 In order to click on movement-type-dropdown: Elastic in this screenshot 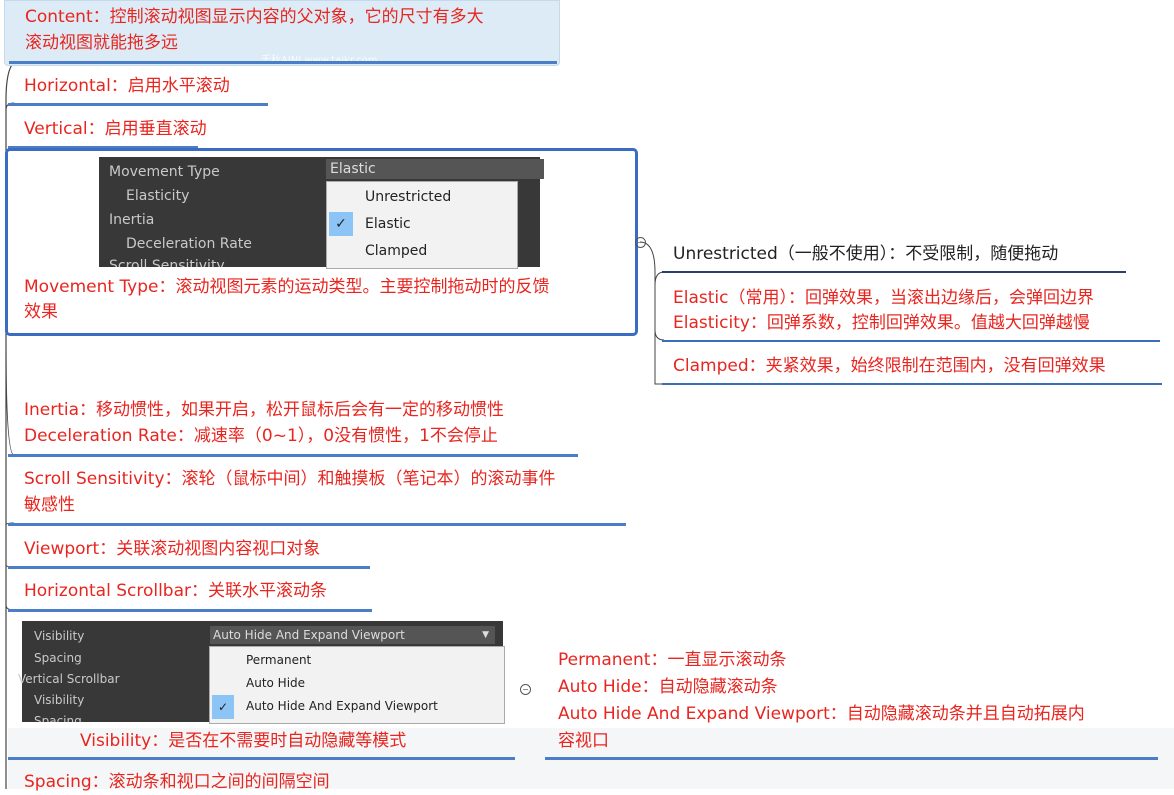, I will do `click(435, 169)`.